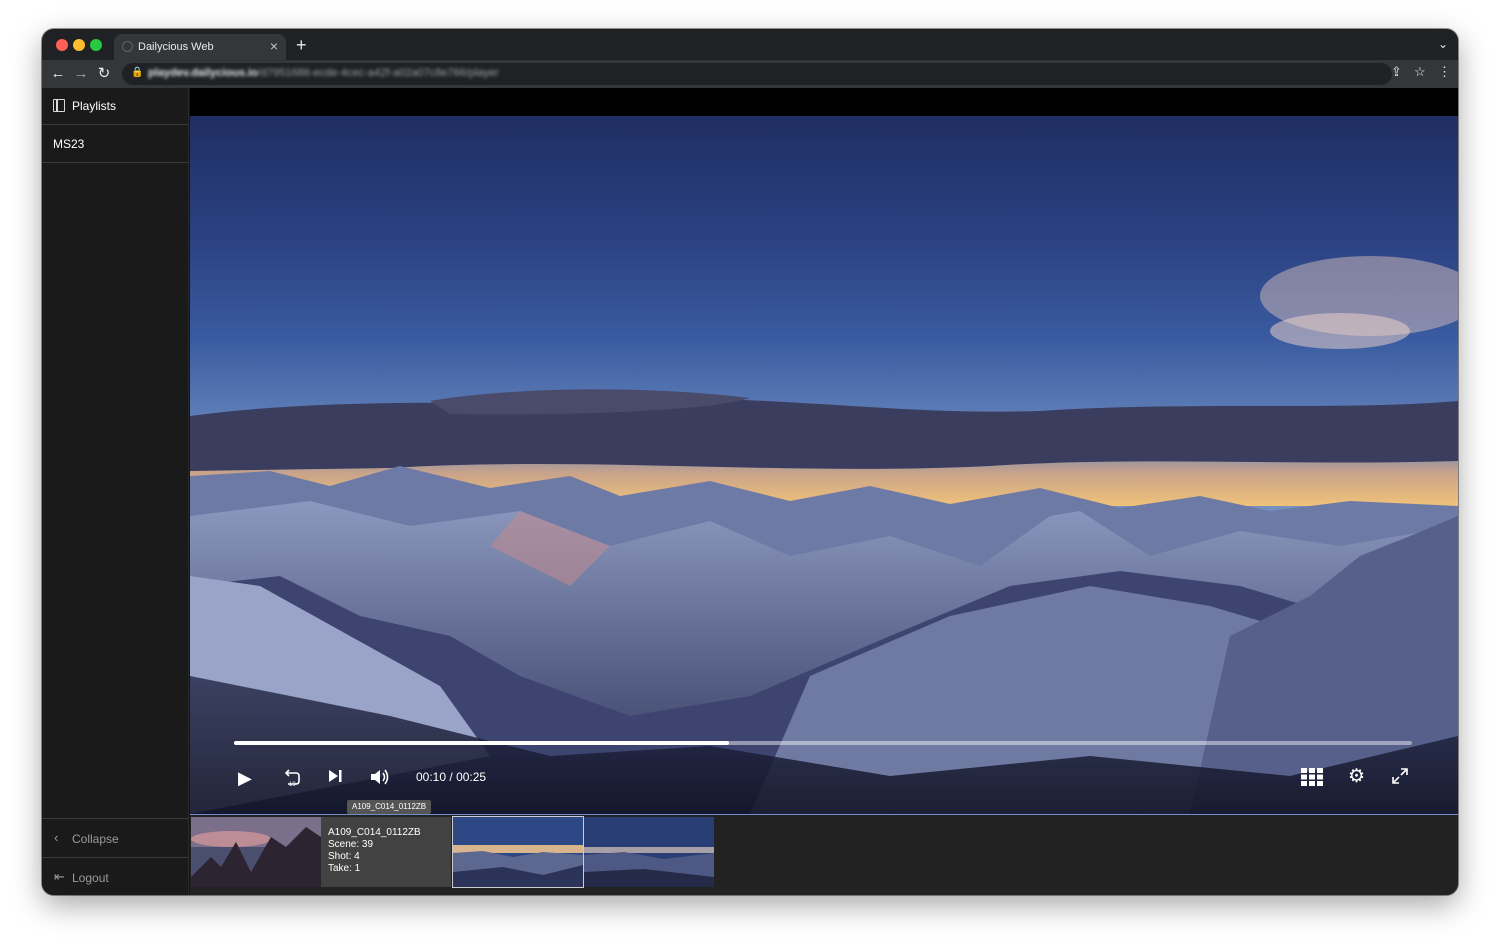 This screenshot has height=950, width=1500. Describe the element at coordinates (292, 785) in the screenshot. I see `svg-text: 10` at that location.